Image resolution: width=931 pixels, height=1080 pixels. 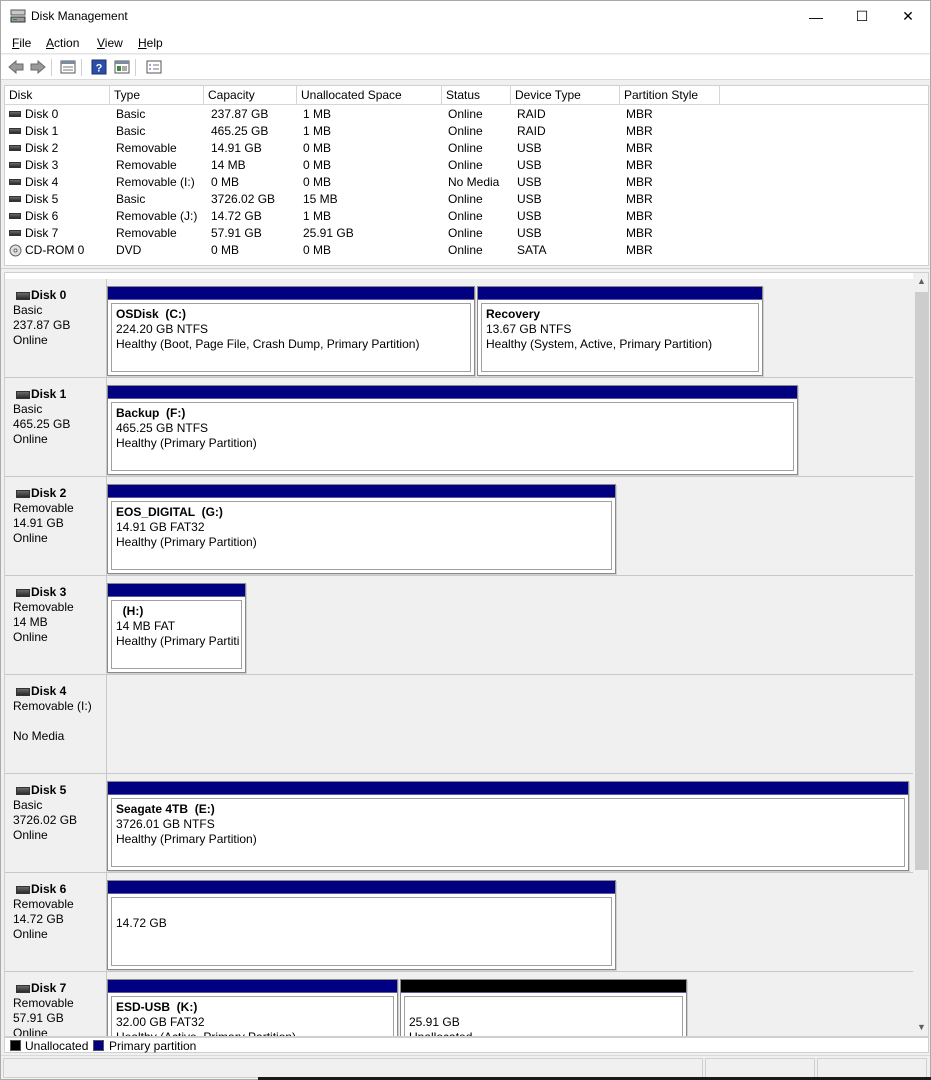 What do you see at coordinates (466, 199) in the screenshot?
I see `disk-list-row: Disk 5 Basic 3726.02 GB 15 MB Online USB MBR` at bounding box center [466, 199].